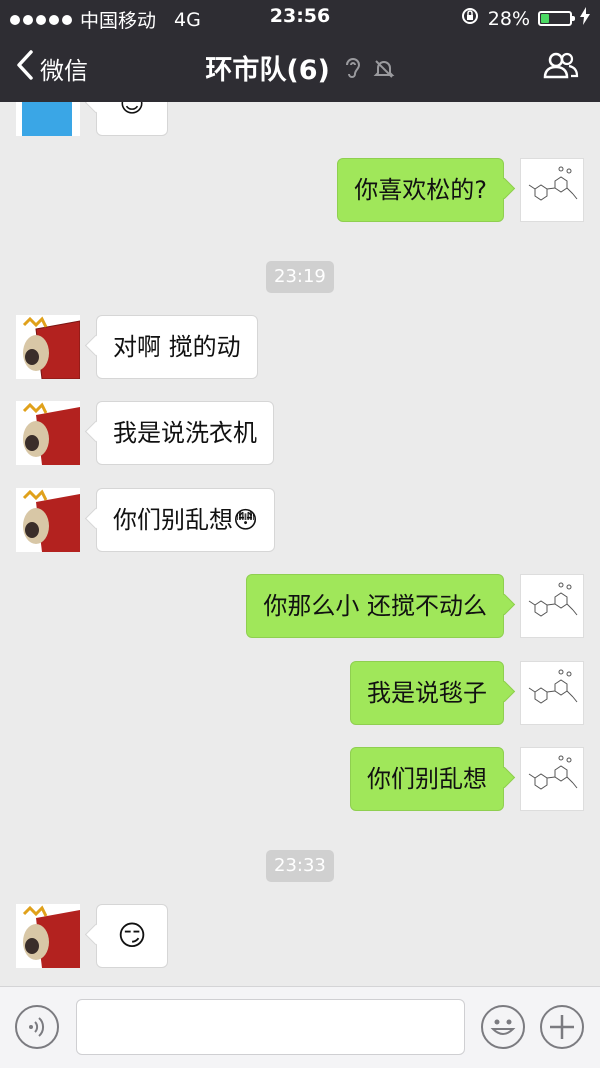  I want to click on timestamp: 23:33, so click(300, 866).